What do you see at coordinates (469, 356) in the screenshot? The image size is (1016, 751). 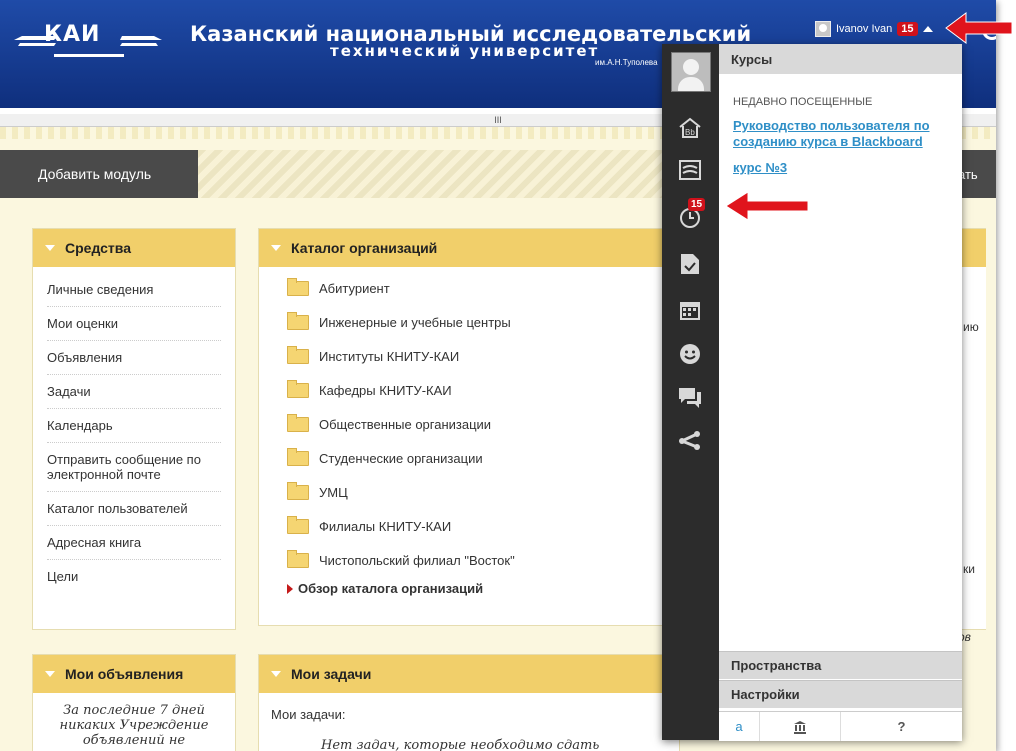 I see `catalog-item: Институты КНИТУ-КАИ` at bounding box center [469, 356].